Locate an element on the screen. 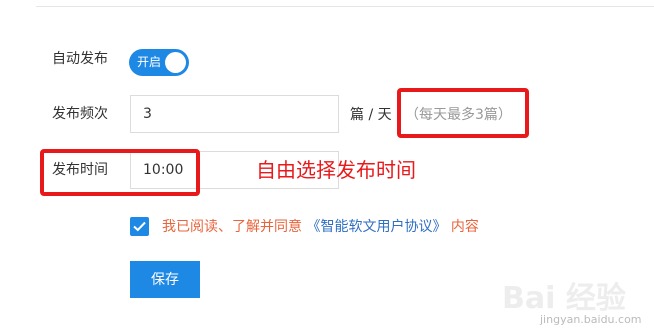 The height and width of the screenshot is (334, 654). frequency-label: 发布频次 is located at coordinates (80, 114).